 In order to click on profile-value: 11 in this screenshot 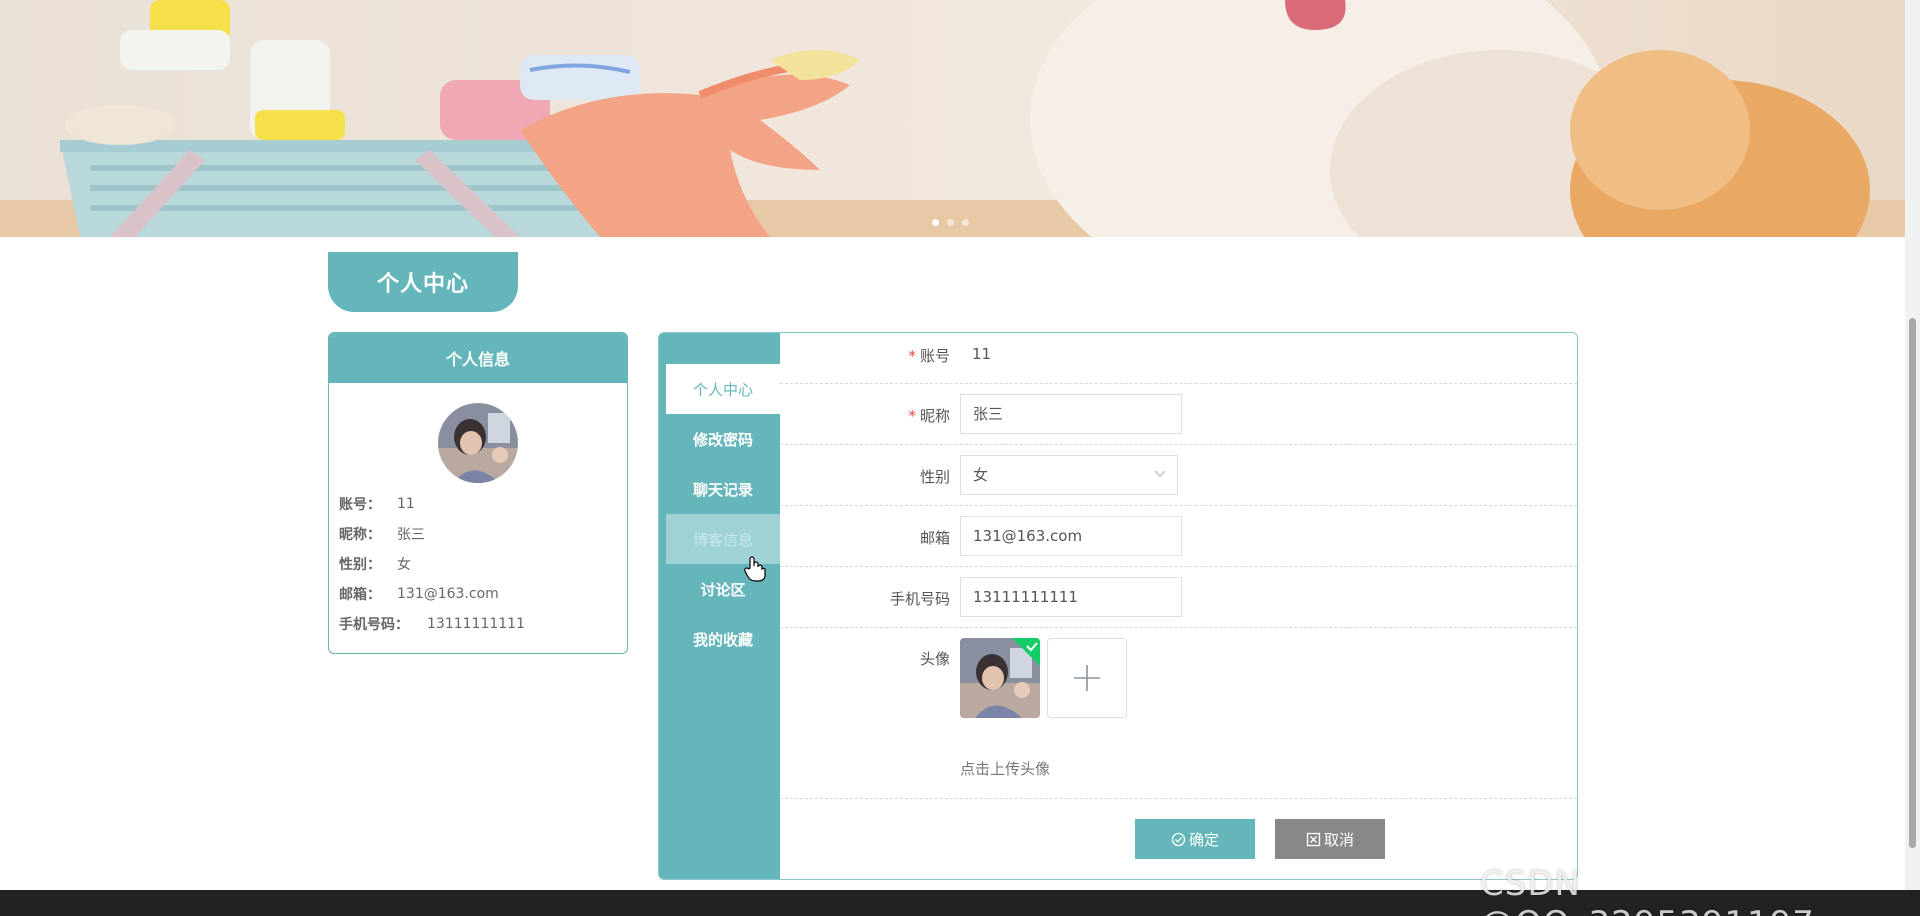, I will do `click(406, 504)`.